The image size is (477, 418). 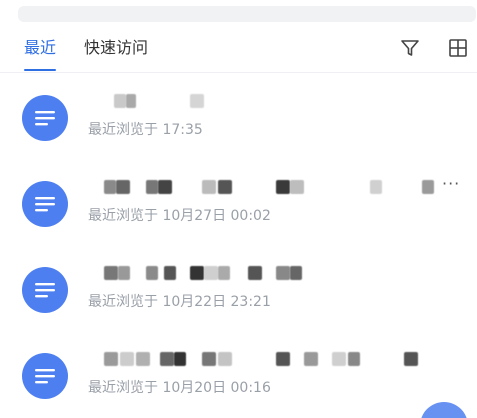 What do you see at coordinates (40, 54) in the screenshot?
I see `tab-recent: 最近` at bounding box center [40, 54].